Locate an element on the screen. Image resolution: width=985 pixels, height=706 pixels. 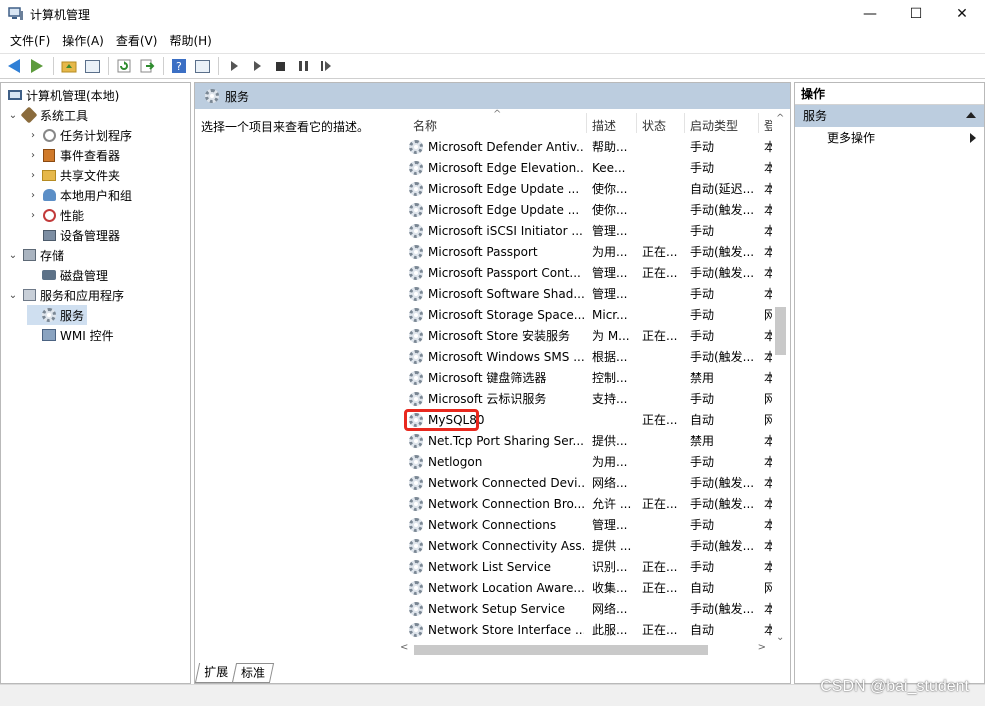
pause-service-button is located at coordinates (303, 66).